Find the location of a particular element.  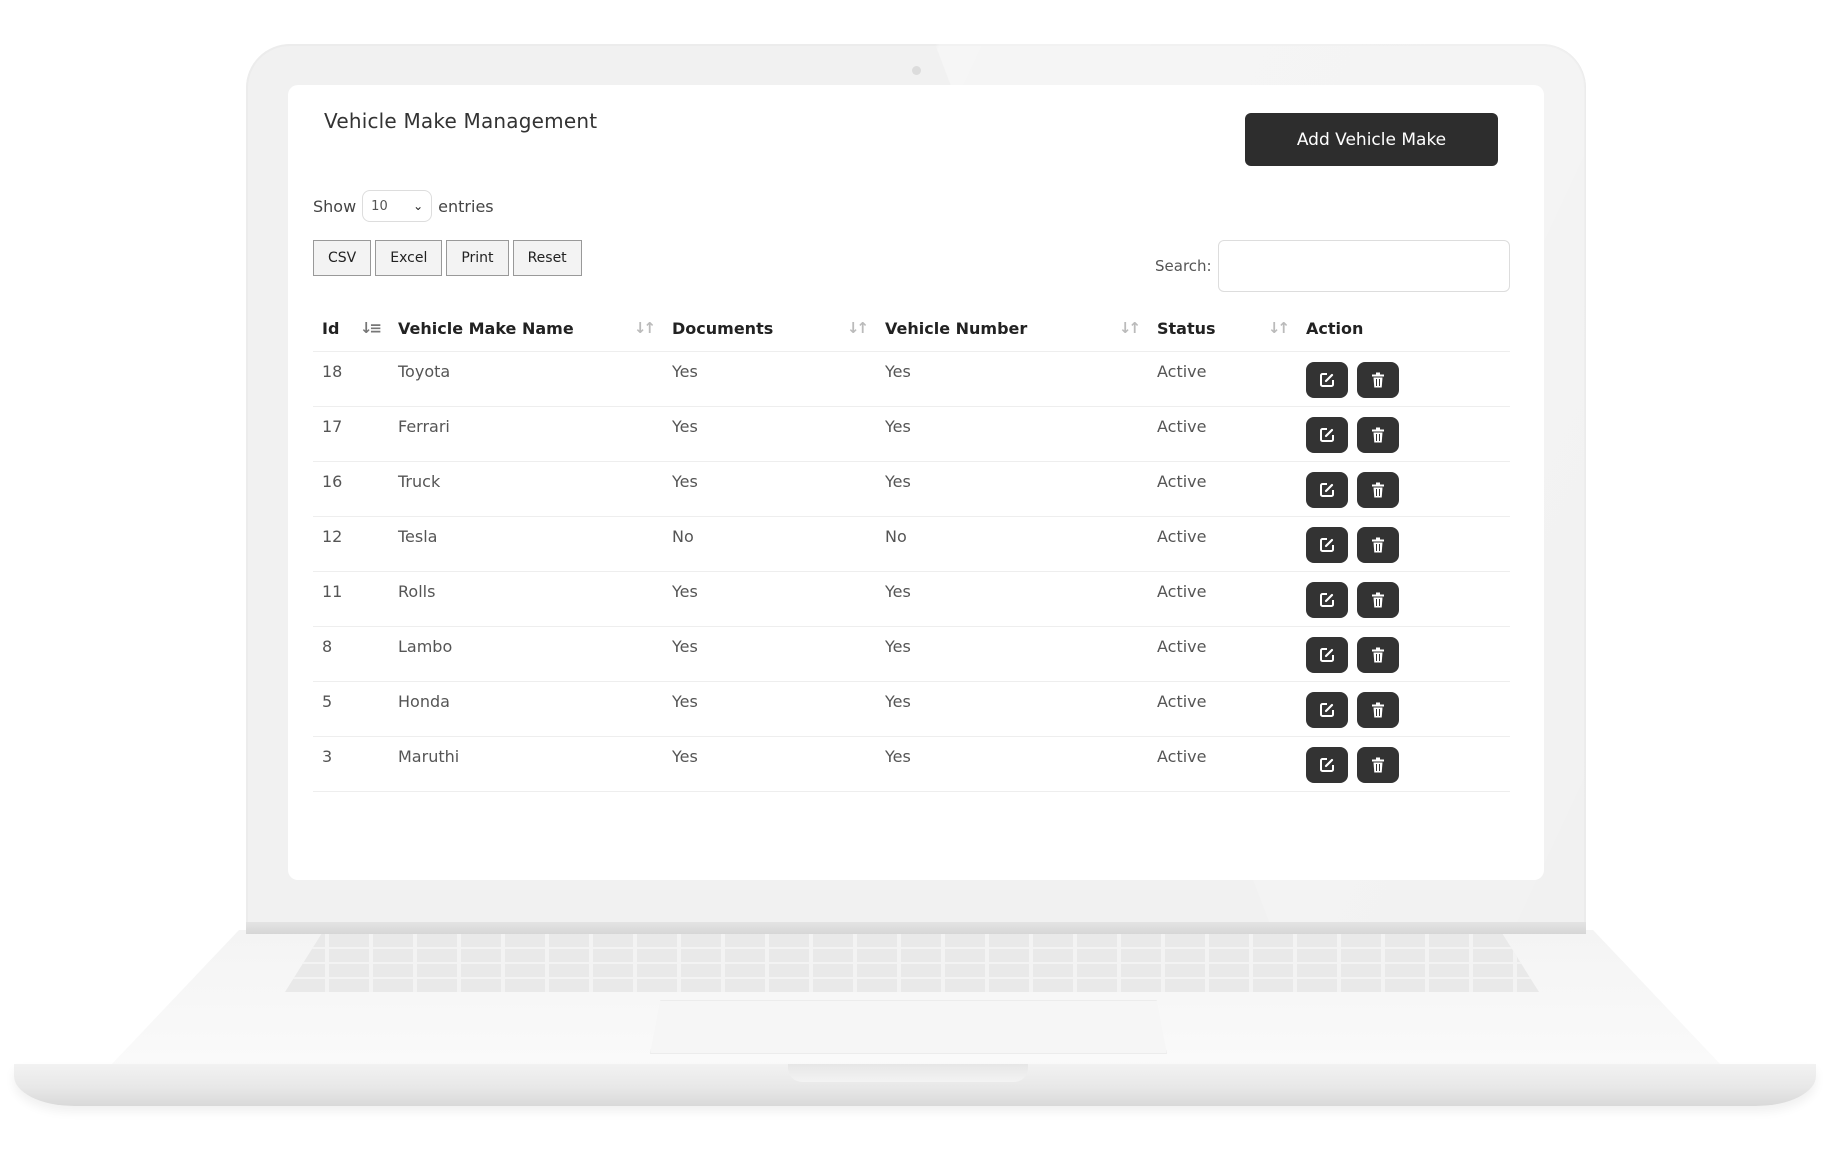

column-header-documents: Documents ↓↑ is located at coordinates (769, 328).